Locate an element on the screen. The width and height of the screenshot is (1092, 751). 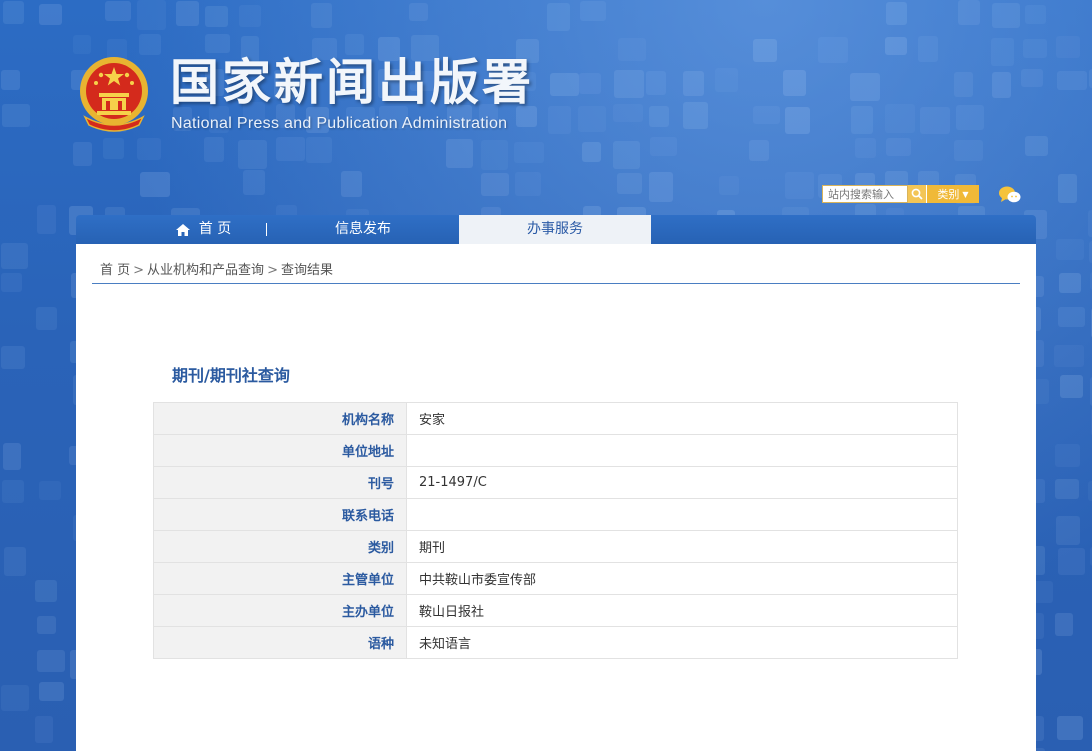
breadcrumb-home: 首 页 is located at coordinates (115, 270).